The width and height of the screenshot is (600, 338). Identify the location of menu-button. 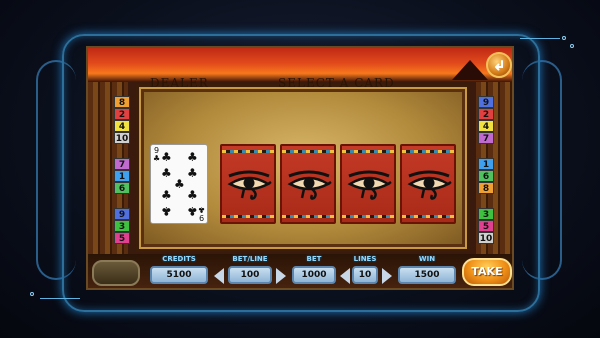
(116, 273).